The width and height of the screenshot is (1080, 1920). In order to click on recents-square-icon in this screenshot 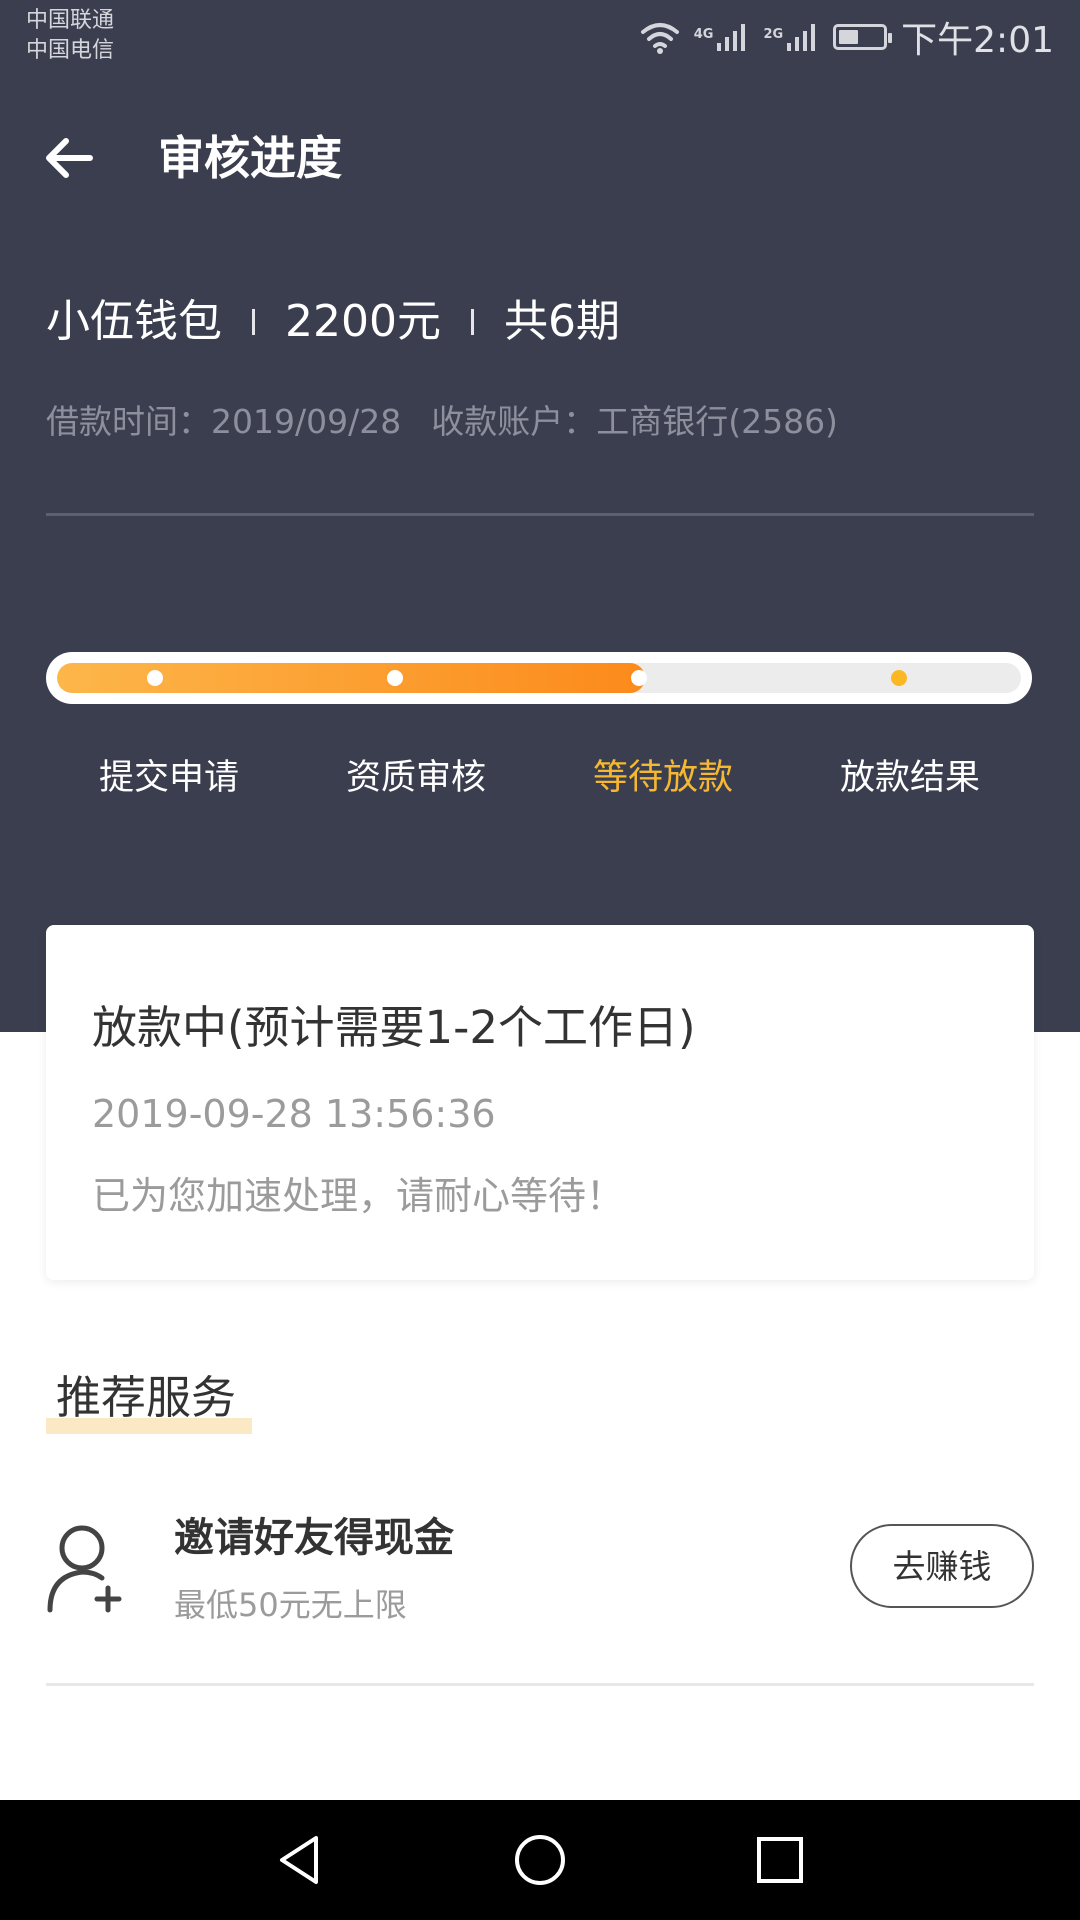, I will do `click(780, 1860)`.